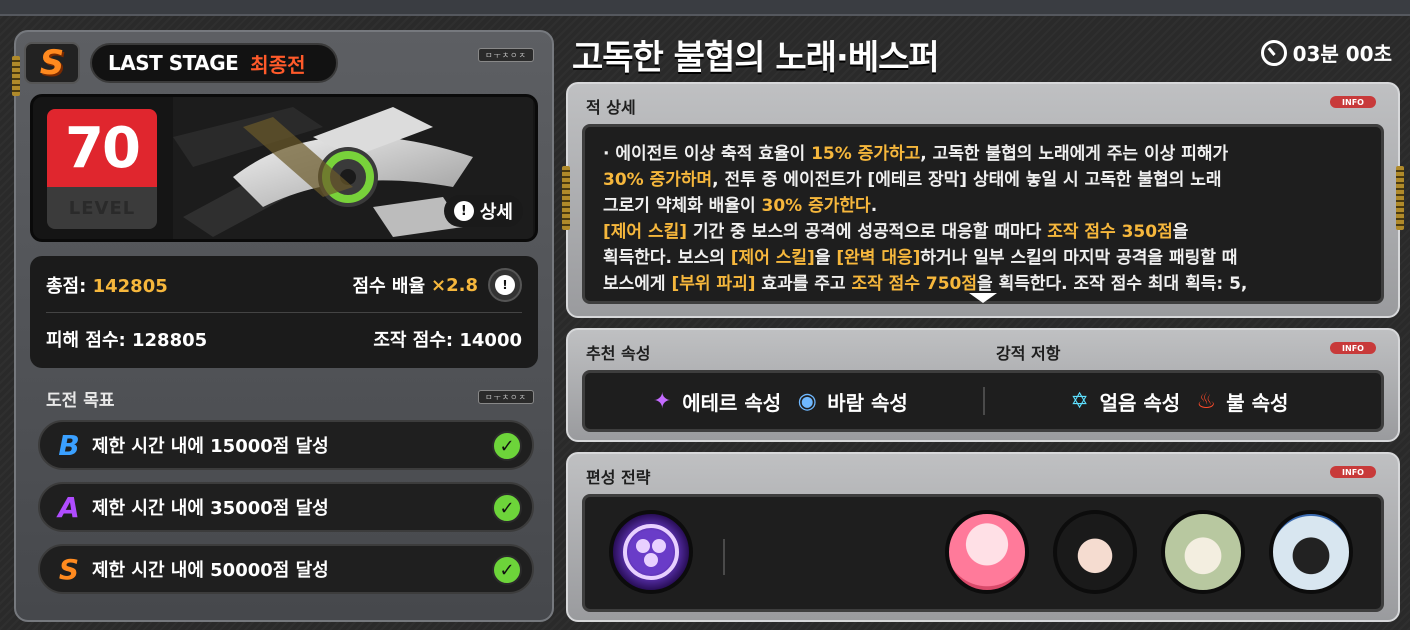 The width and height of the screenshot is (1410, 630). What do you see at coordinates (496, 212) in the screenshot?
I see `boss-detail-label: 상세` at bounding box center [496, 212].